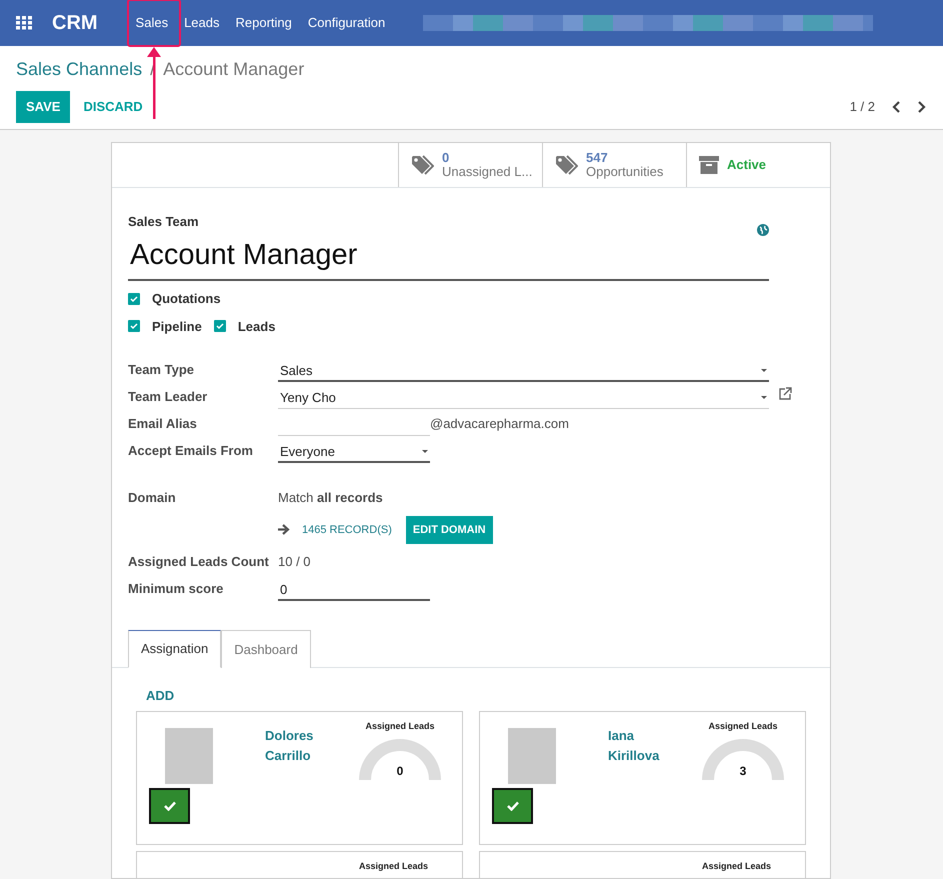  I want to click on field-value: 10 / 0, so click(294, 562).